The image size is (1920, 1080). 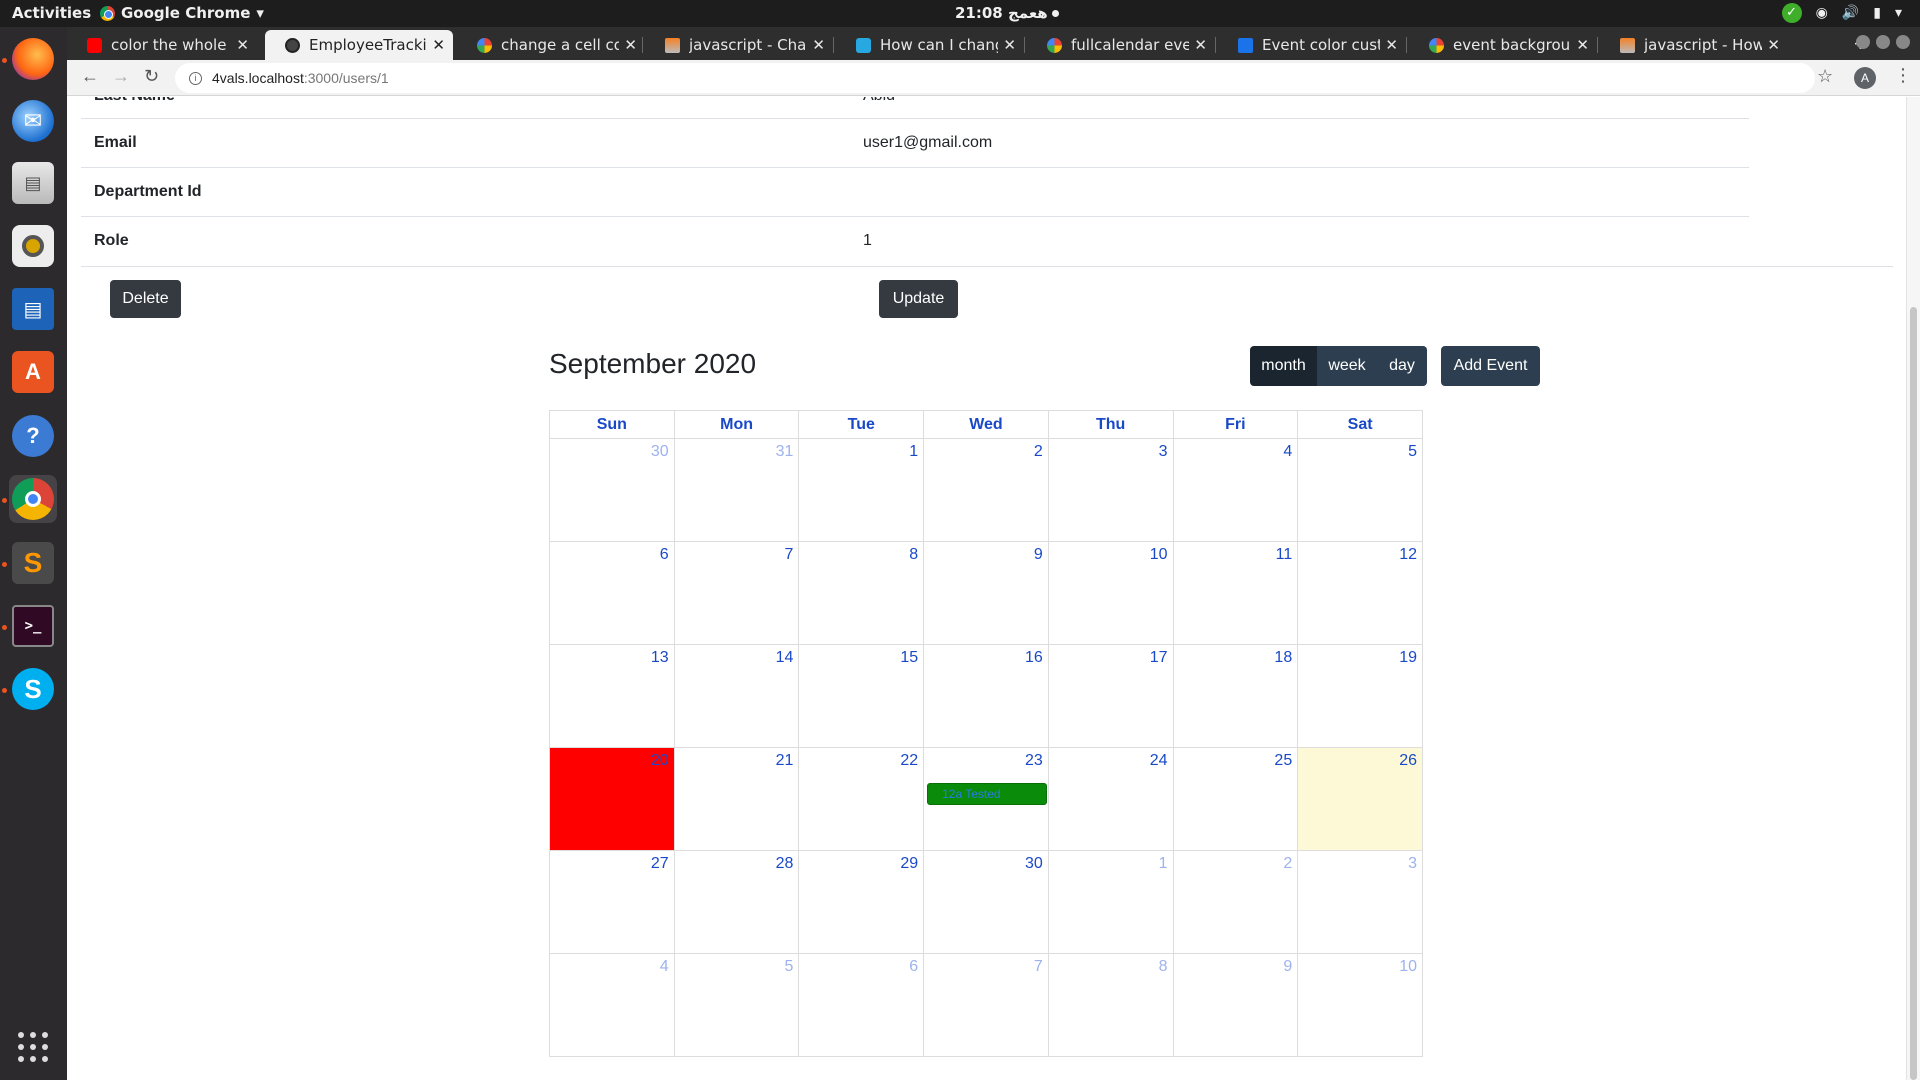 I want to click on day-number: 6, so click(x=664, y=555).